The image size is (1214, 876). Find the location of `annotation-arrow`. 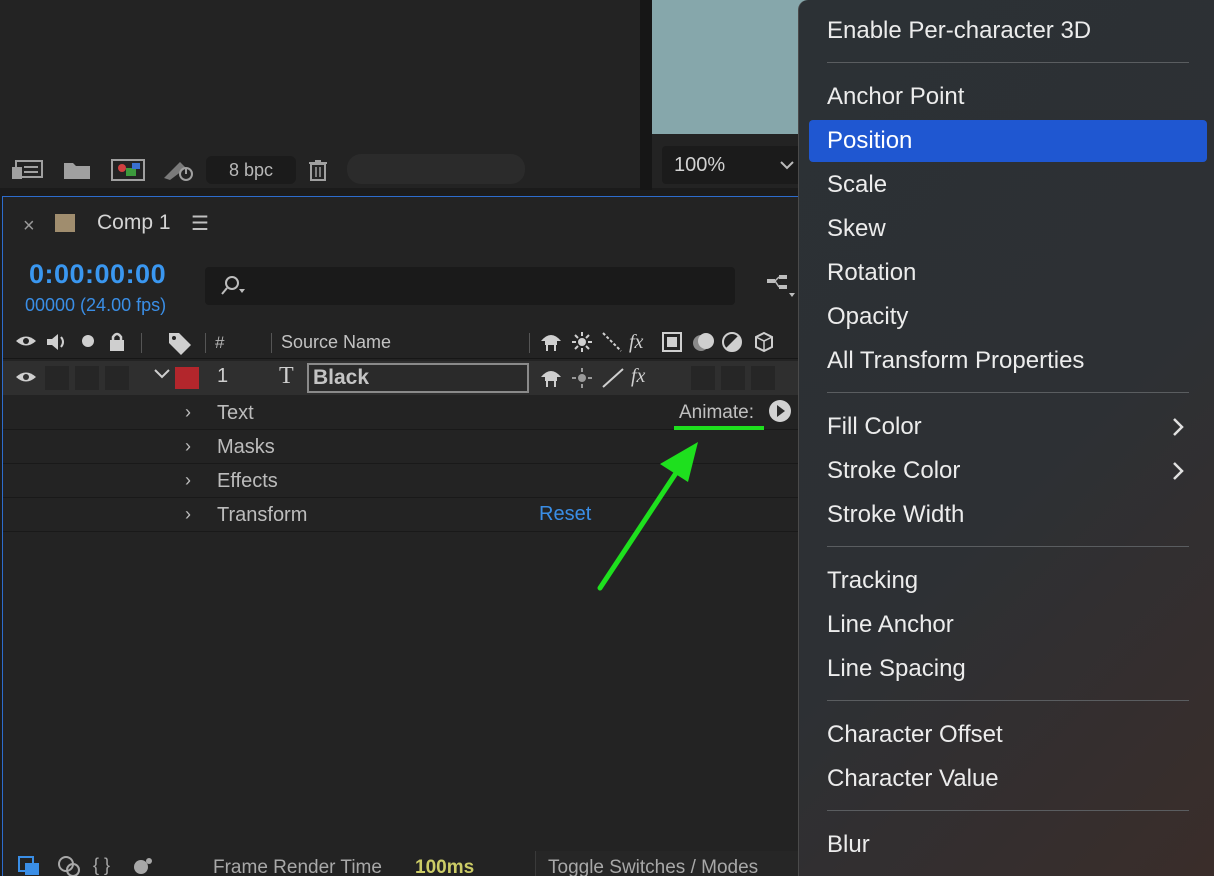

annotation-arrow is located at coordinates (647, 516).